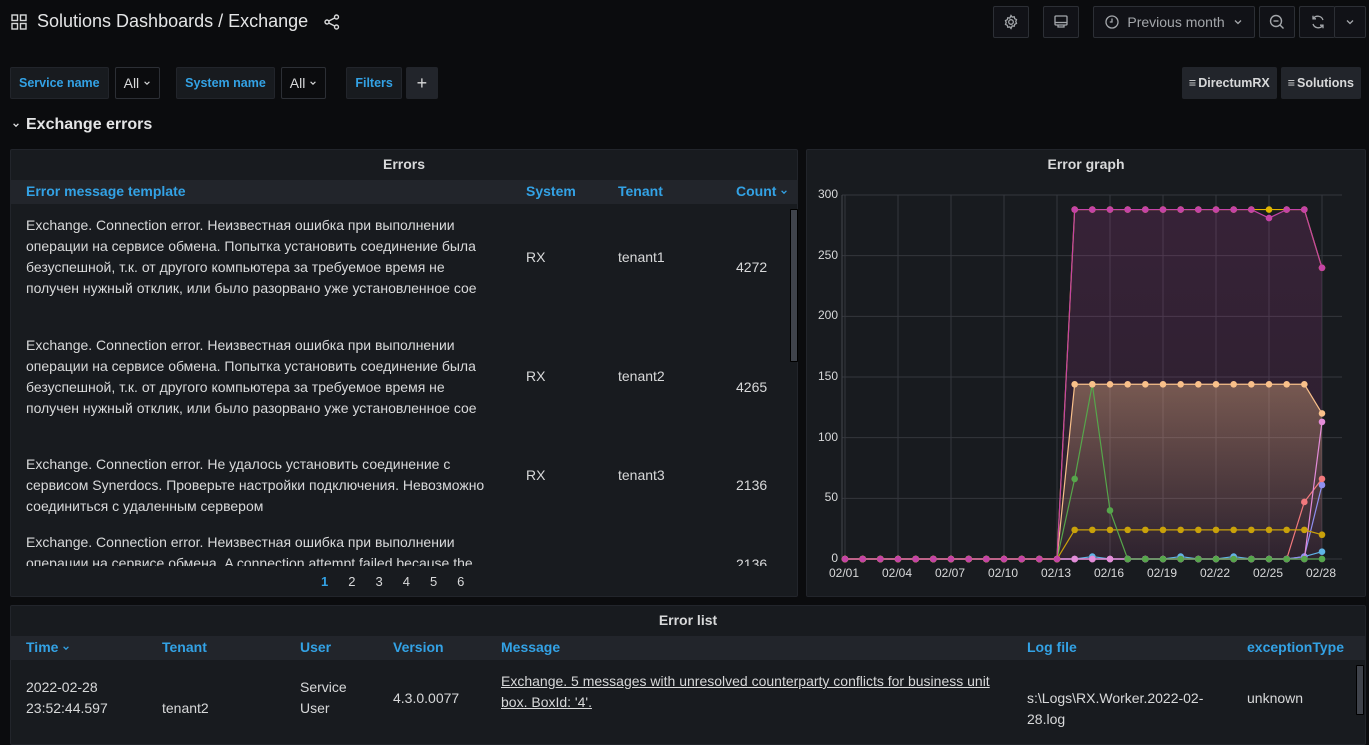 This screenshot has width=1369, height=745. I want to click on tenant-cell: tenant1, so click(641, 257).